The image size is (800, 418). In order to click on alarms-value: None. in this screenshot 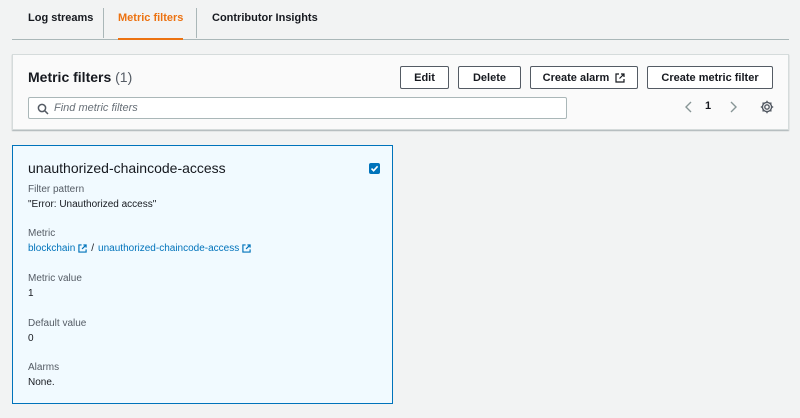, I will do `click(41, 382)`.